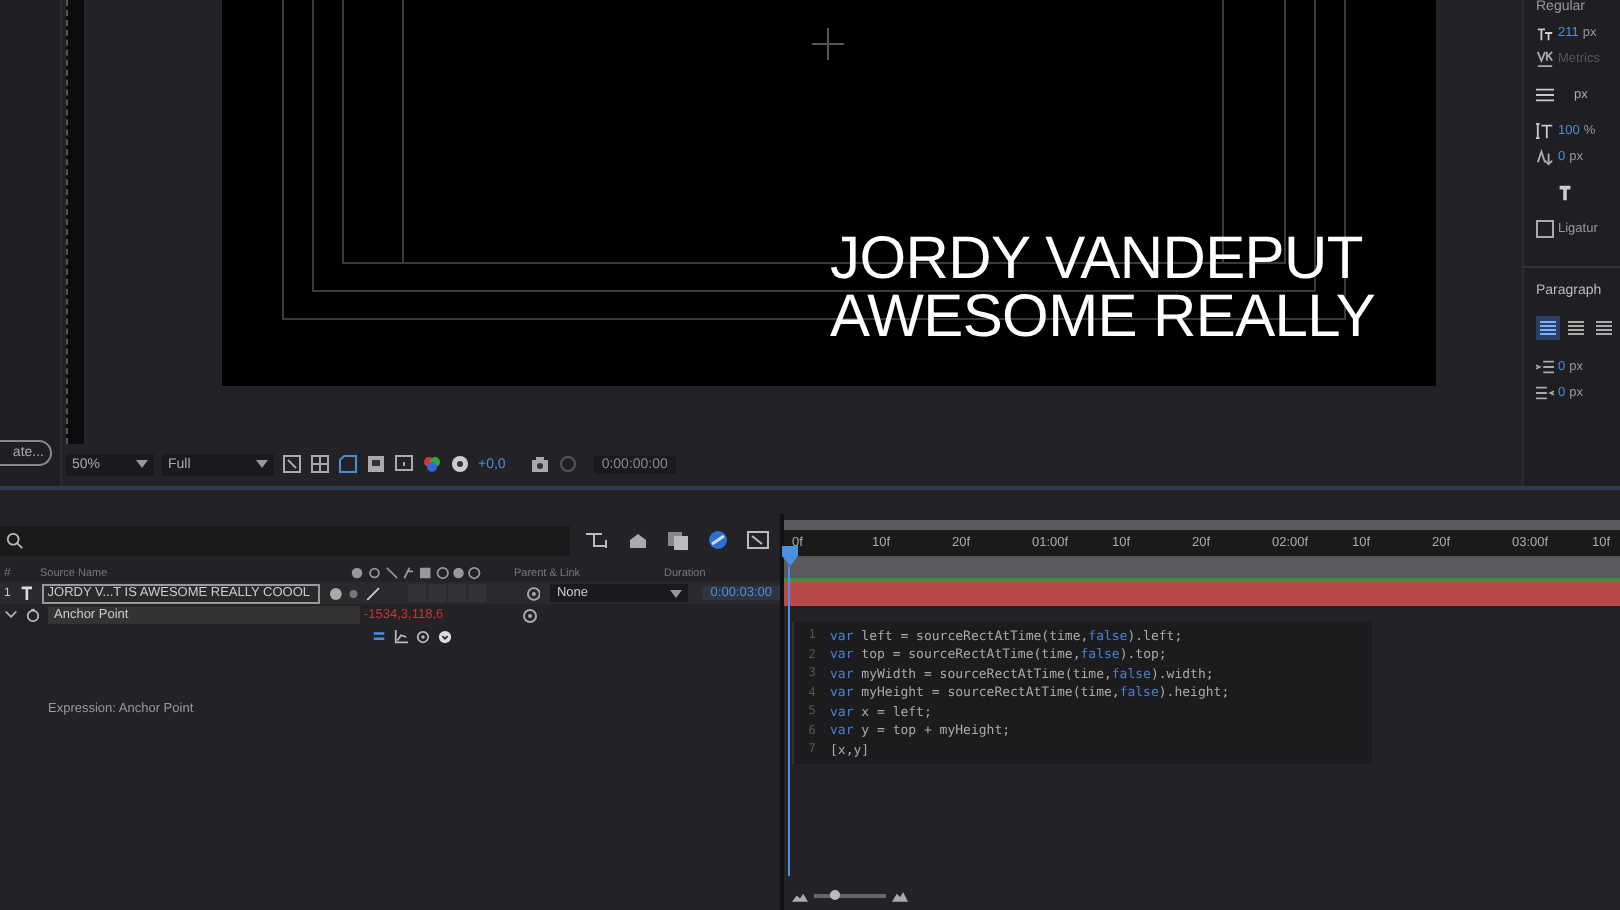 Image resolution: width=1620 pixels, height=910 pixels. What do you see at coordinates (376, 464) in the screenshot?
I see `safe-area-icon` at bounding box center [376, 464].